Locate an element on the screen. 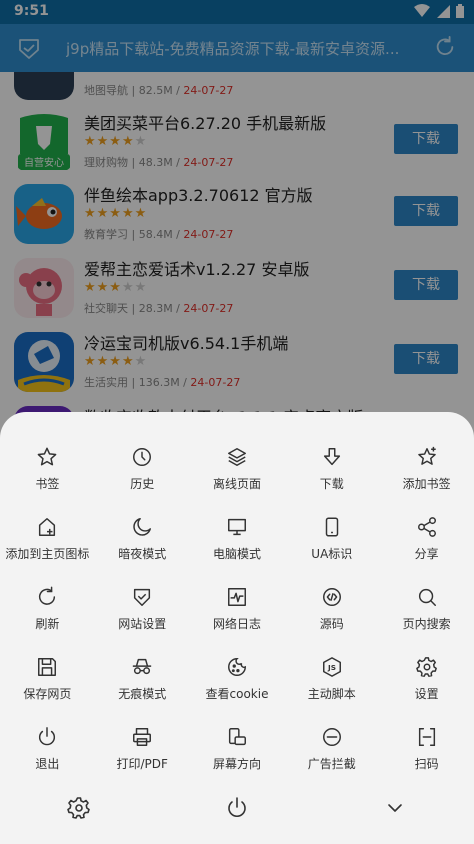 The height and width of the screenshot is (844, 474). menu-item-screen-orientation: 屏幕方向 is located at coordinates (237, 749).